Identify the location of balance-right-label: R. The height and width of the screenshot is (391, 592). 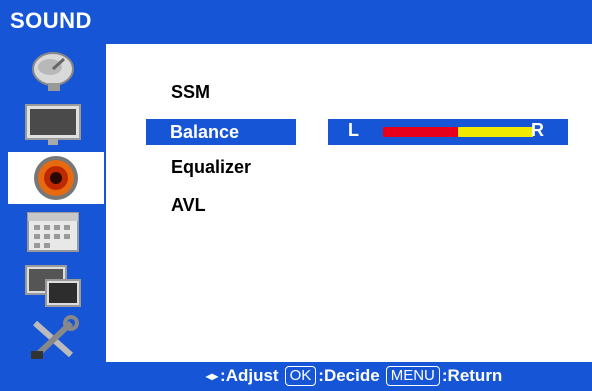
(537, 130).